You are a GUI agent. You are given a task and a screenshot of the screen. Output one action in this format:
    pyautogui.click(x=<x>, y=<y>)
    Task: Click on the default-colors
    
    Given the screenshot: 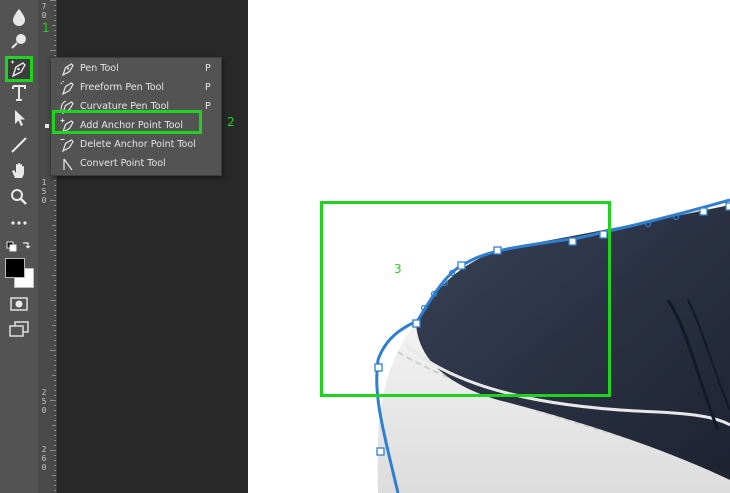 What is the action you would take?
    pyautogui.click(x=19, y=247)
    